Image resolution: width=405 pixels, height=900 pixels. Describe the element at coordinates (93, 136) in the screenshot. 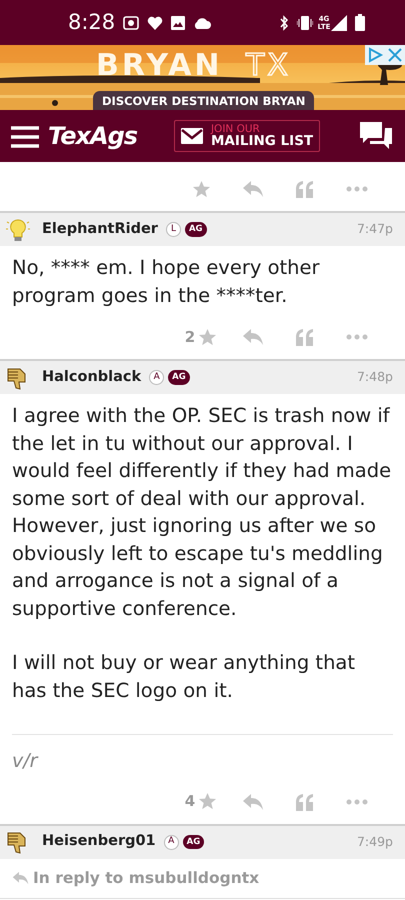

I see `site-logo: TexAgs` at that location.